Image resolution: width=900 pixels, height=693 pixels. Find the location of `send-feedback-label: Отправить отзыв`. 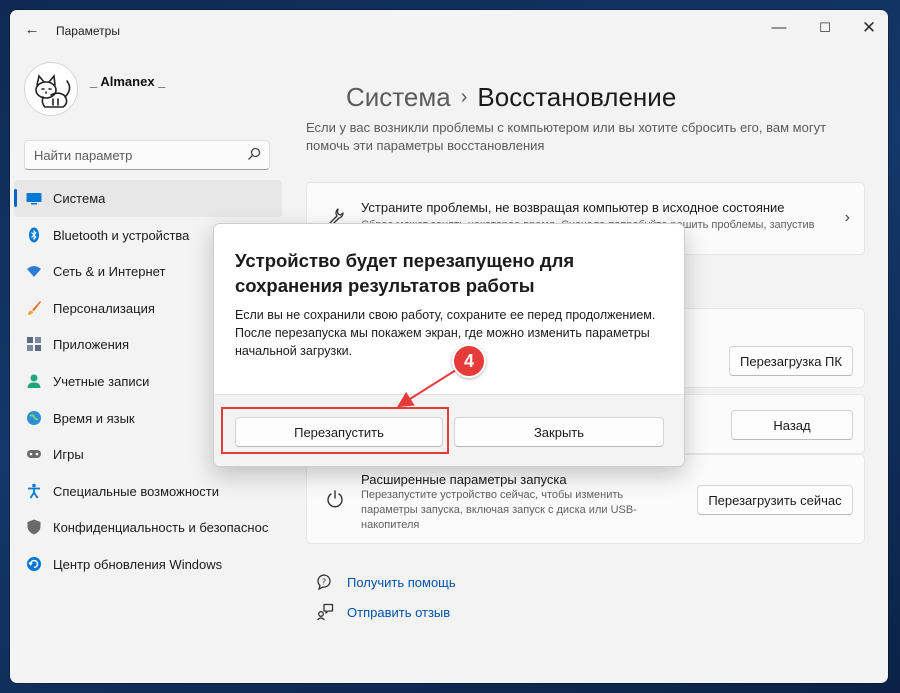

send-feedback-label: Отправить отзыв is located at coordinates (398, 612).